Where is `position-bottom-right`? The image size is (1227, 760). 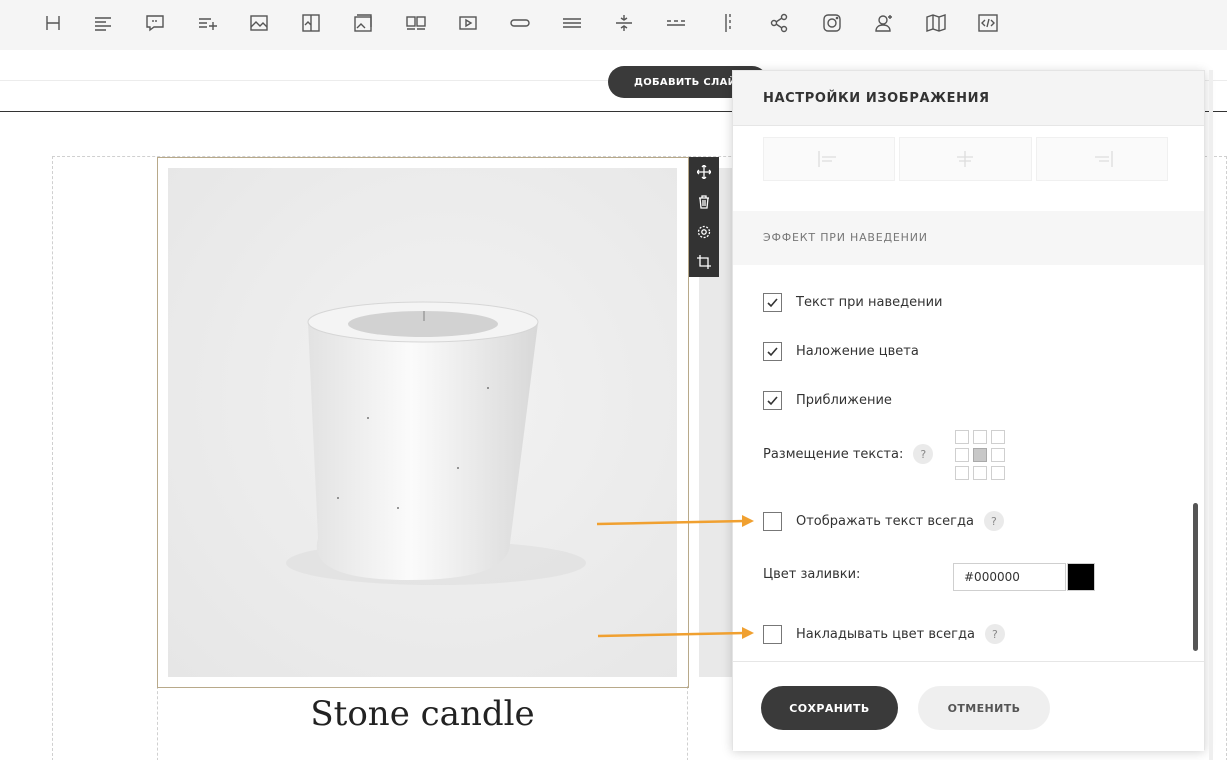
position-bottom-right is located at coordinates (998, 473).